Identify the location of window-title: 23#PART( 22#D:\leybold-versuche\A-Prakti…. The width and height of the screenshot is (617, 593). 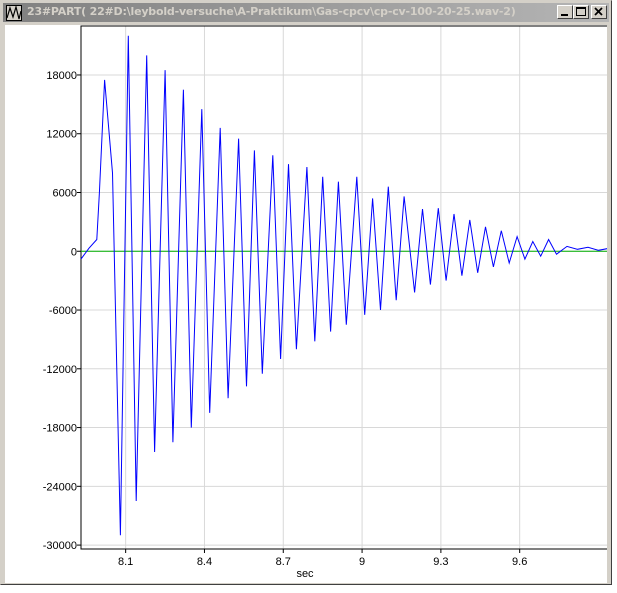
(271, 11).